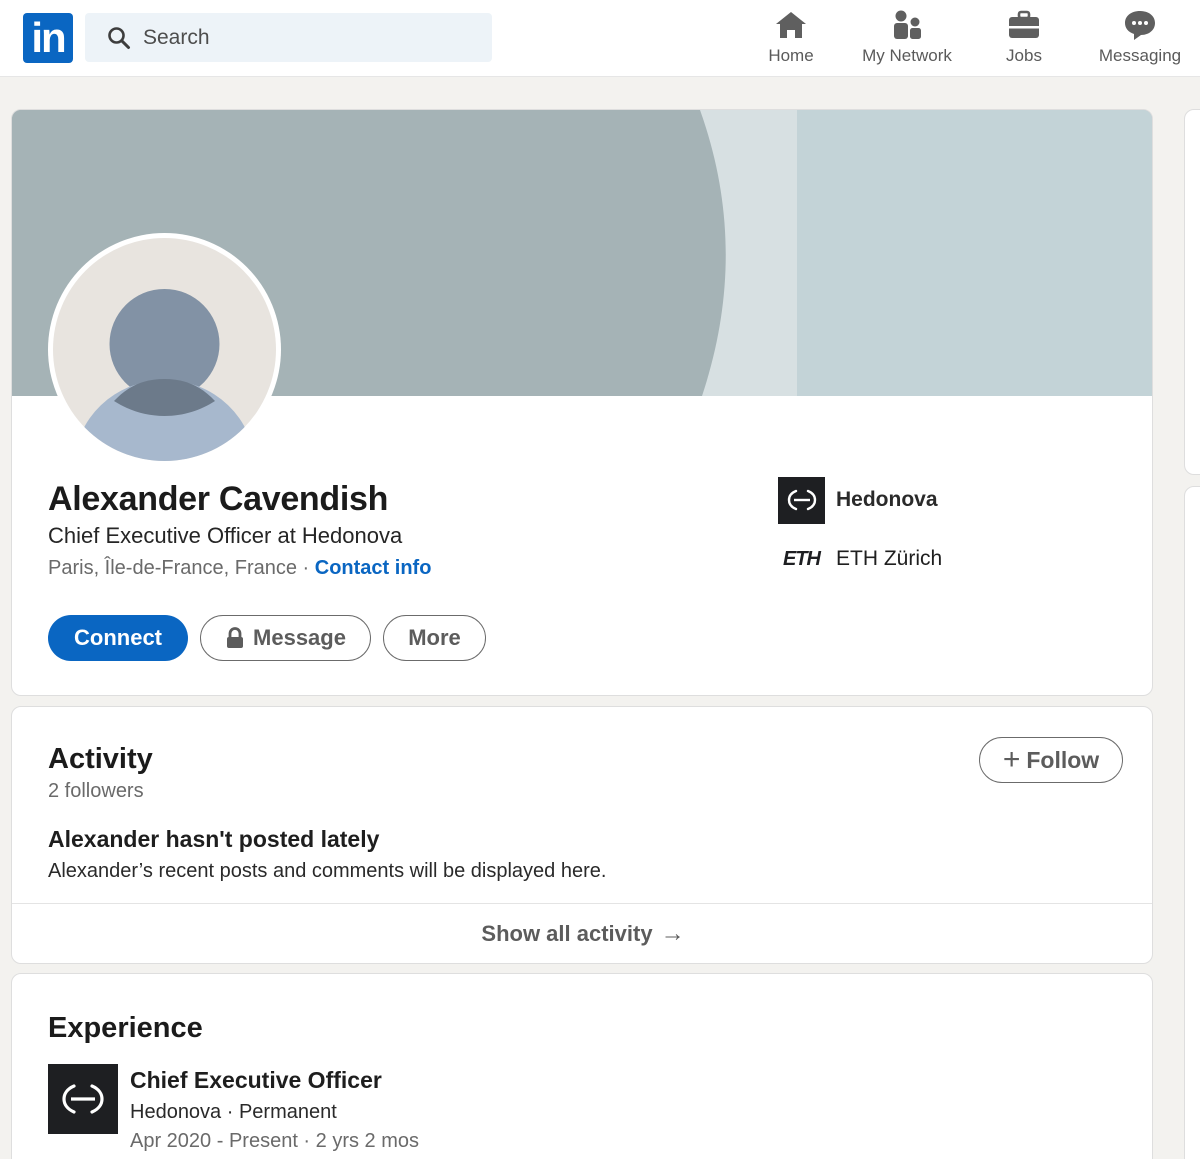 This screenshot has width=1200, height=1159. What do you see at coordinates (308, 37) in the screenshot?
I see `search-input` at bounding box center [308, 37].